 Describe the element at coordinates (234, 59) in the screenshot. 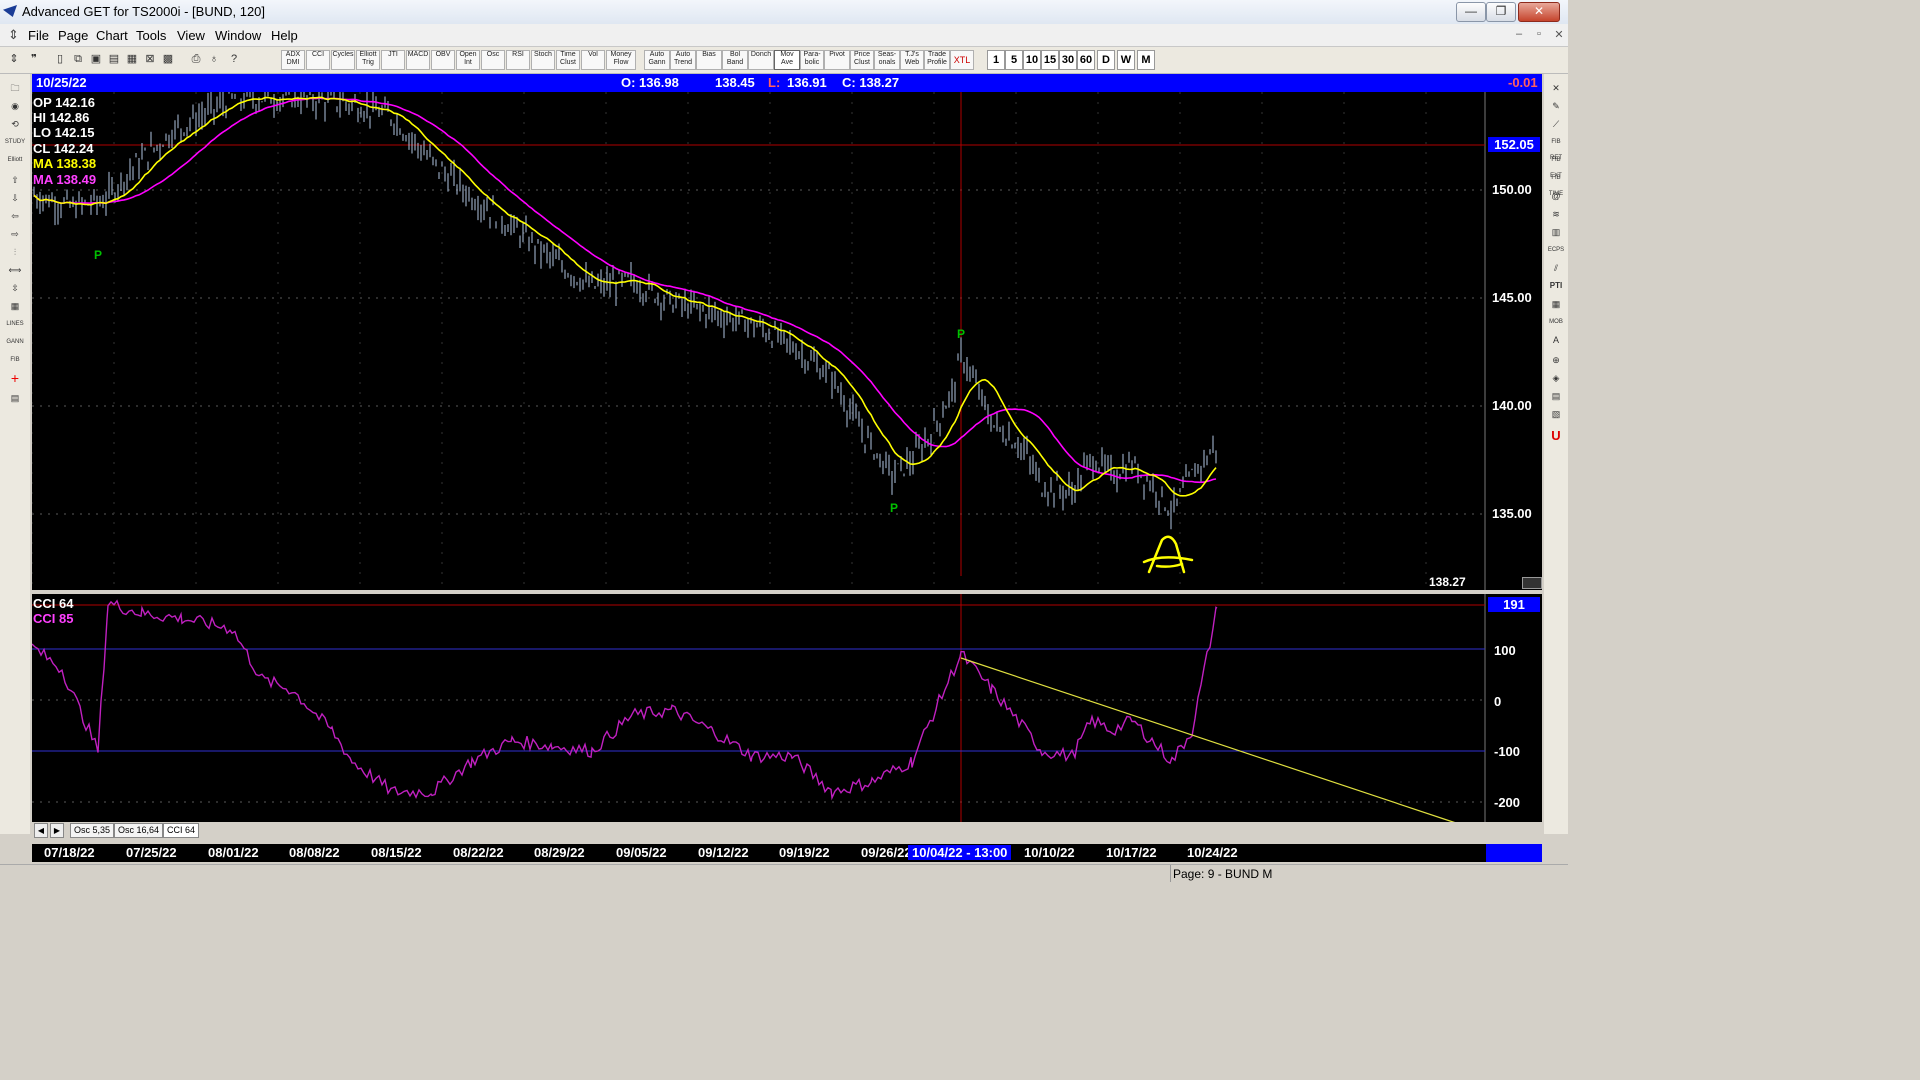

I see `help-icon: ?` at that location.